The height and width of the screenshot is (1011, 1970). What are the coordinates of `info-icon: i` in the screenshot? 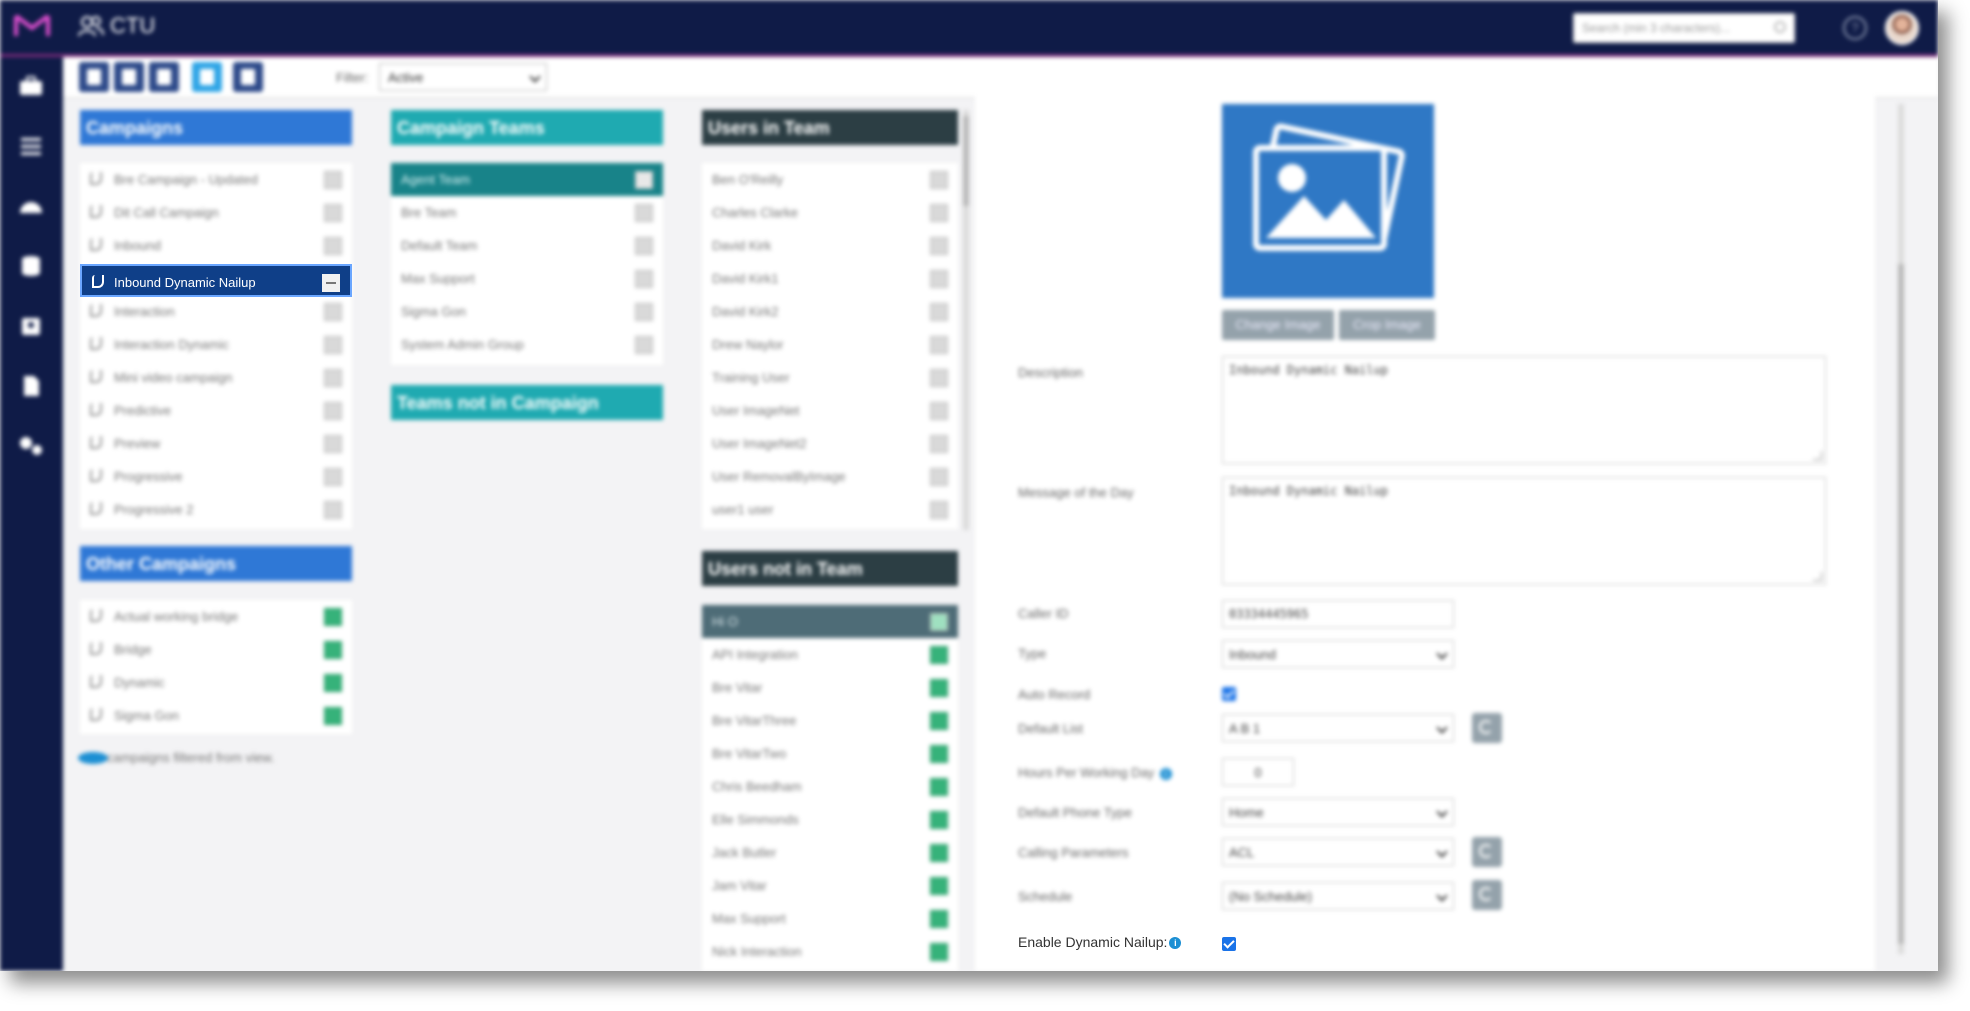 It's located at (1175, 943).